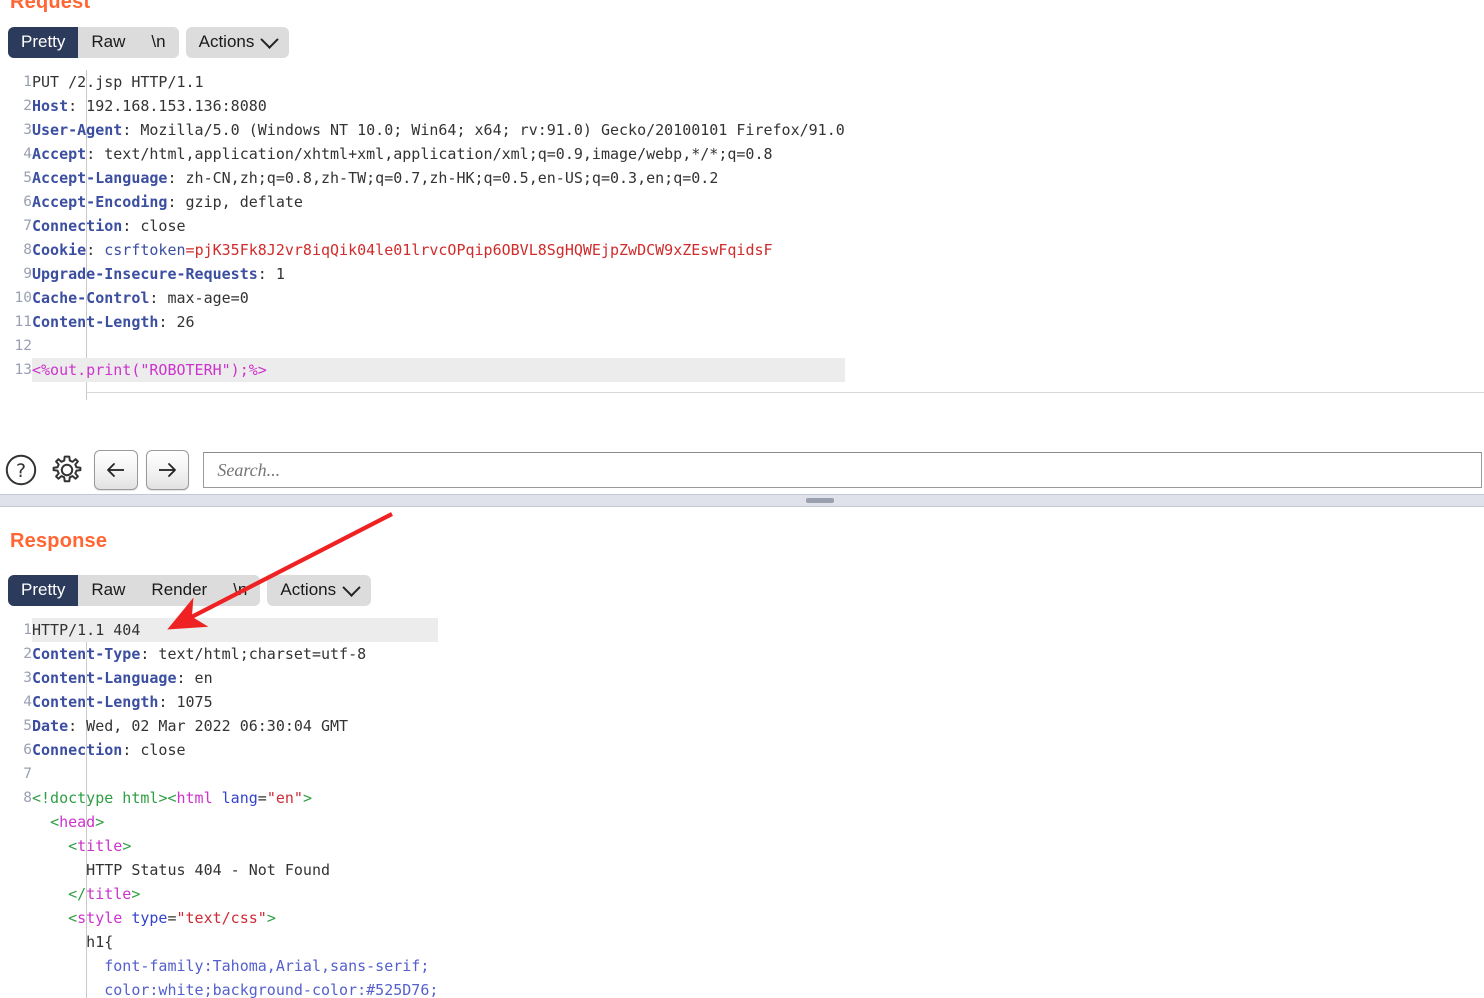 This screenshot has width=1484, height=998. I want to click on code-line: Host: 192.168.153.136:8080, so click(438, 106).